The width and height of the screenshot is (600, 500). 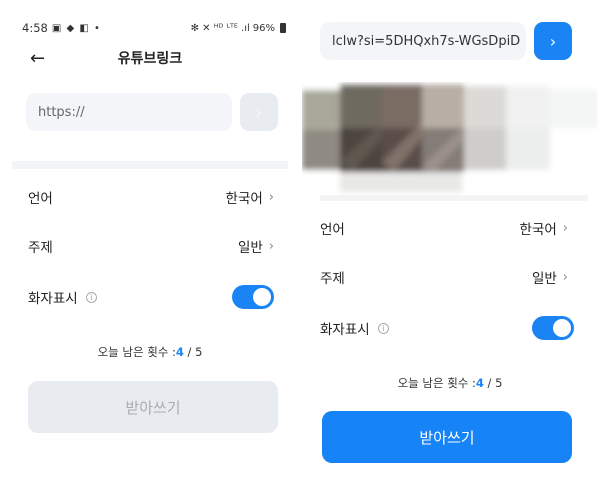 What do you see at coordinates (61, 112) in the screenshot?
I see `url-placeholder: https://` at bounding box center [61, 112].